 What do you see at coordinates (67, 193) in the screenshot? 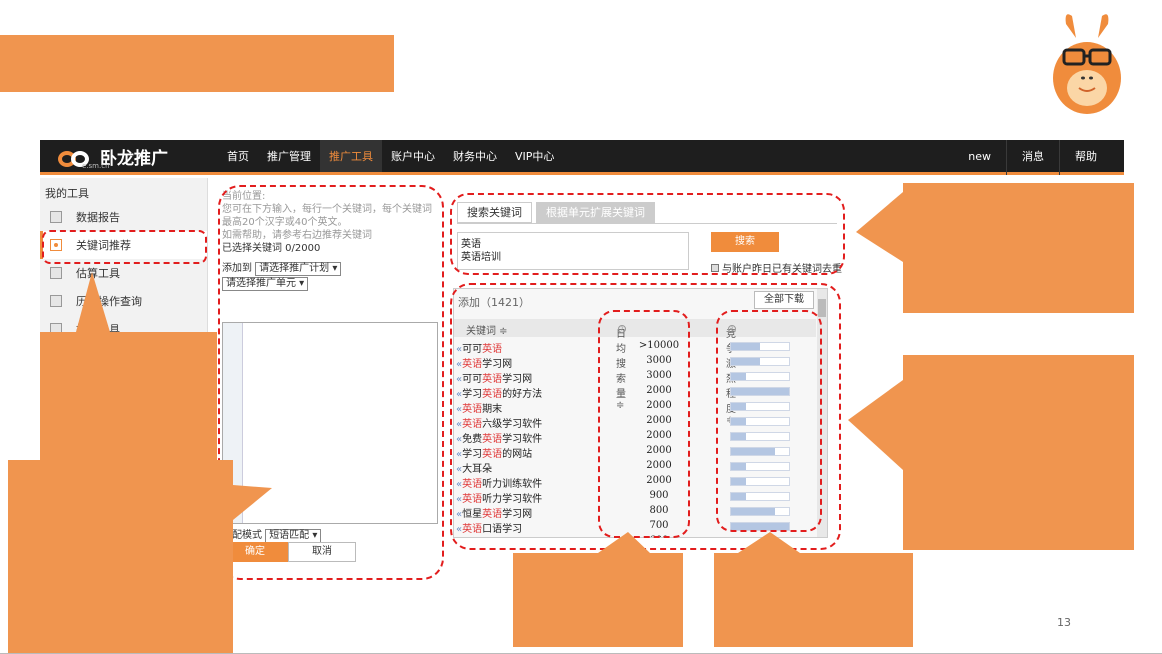
I see `sidebar-title: 我的工具` at bounding box center [67, 193].